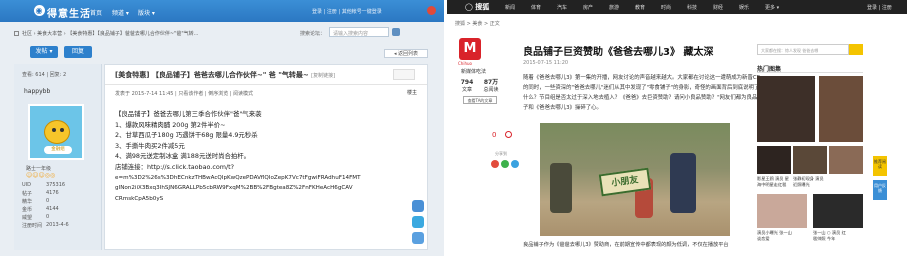 Image resolution: width=907 pixels, height=256 pixels. What do you see at coordinates (546, 63) in the screenshot?
I see `article-date: 2015-07-15 11:20` at bounding box center [546, 63].